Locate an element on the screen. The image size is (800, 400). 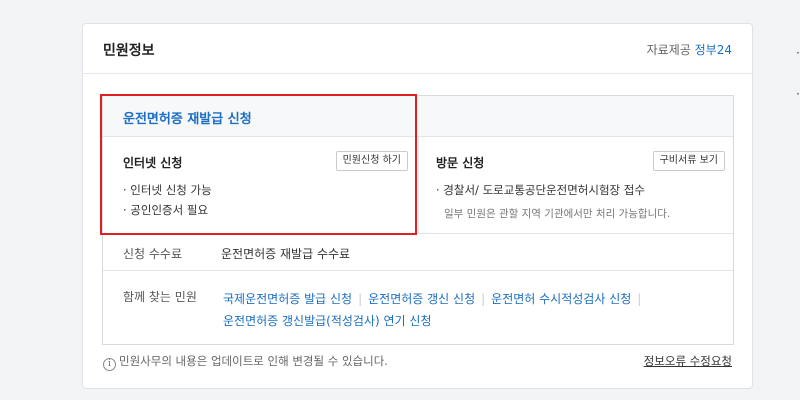
report-error-link: 정보오류 수정요청 is located at coordinates (688, 361).